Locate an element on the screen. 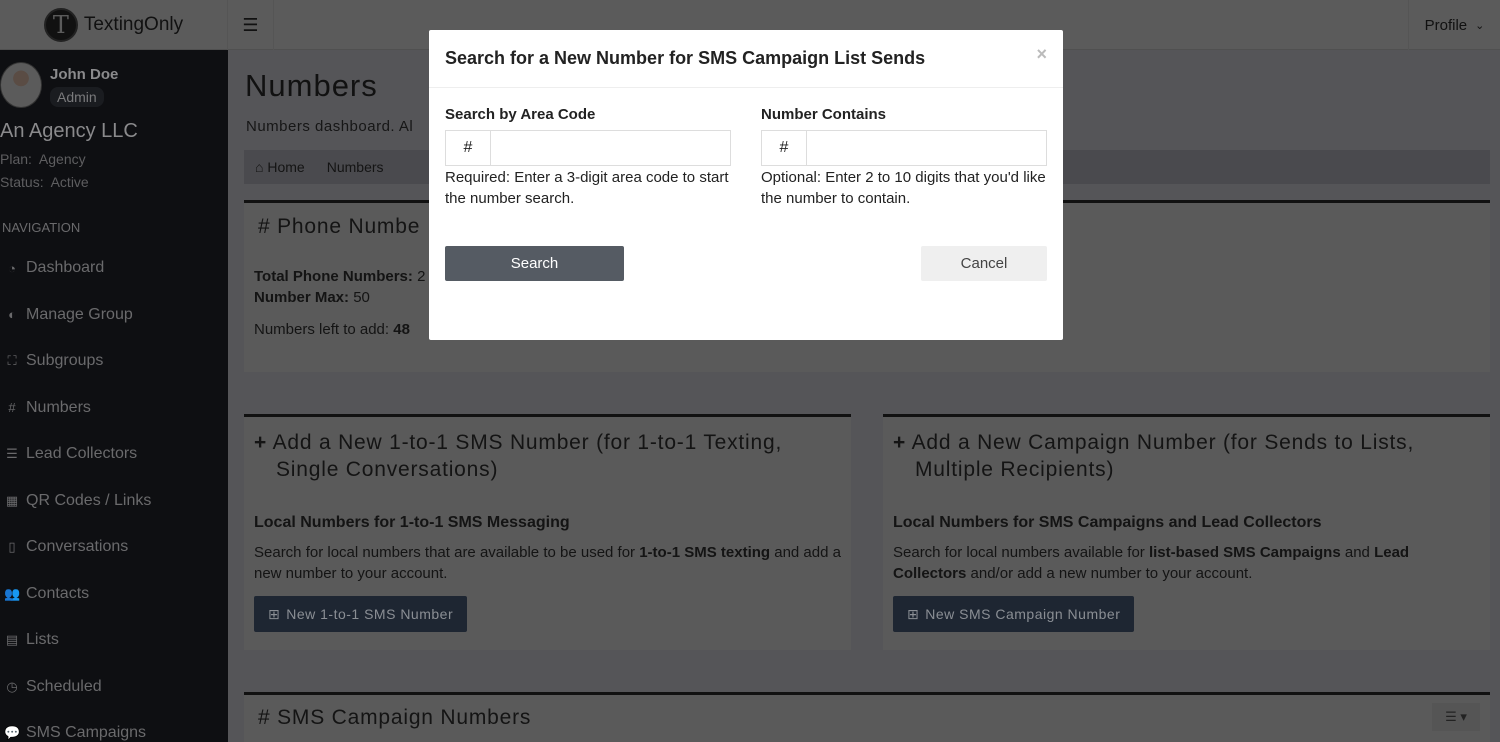 This screenshot has width=1500, height=742. new-campaign-number-button: ⊞ New SMS Campaign Number is located at coordinates (1014, 614).